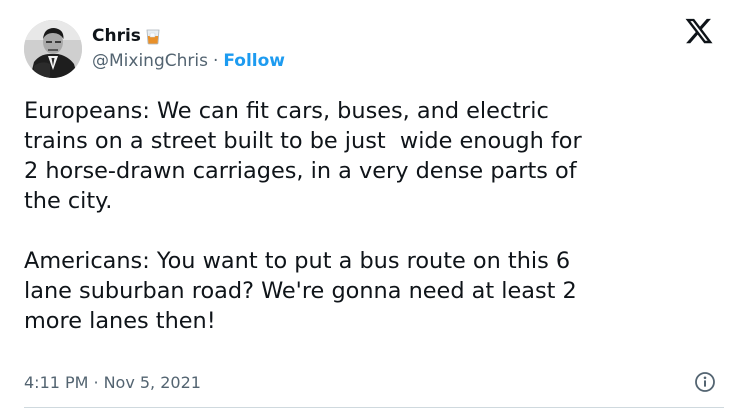  I want to click on display-name: Chris, so click(116, 36).